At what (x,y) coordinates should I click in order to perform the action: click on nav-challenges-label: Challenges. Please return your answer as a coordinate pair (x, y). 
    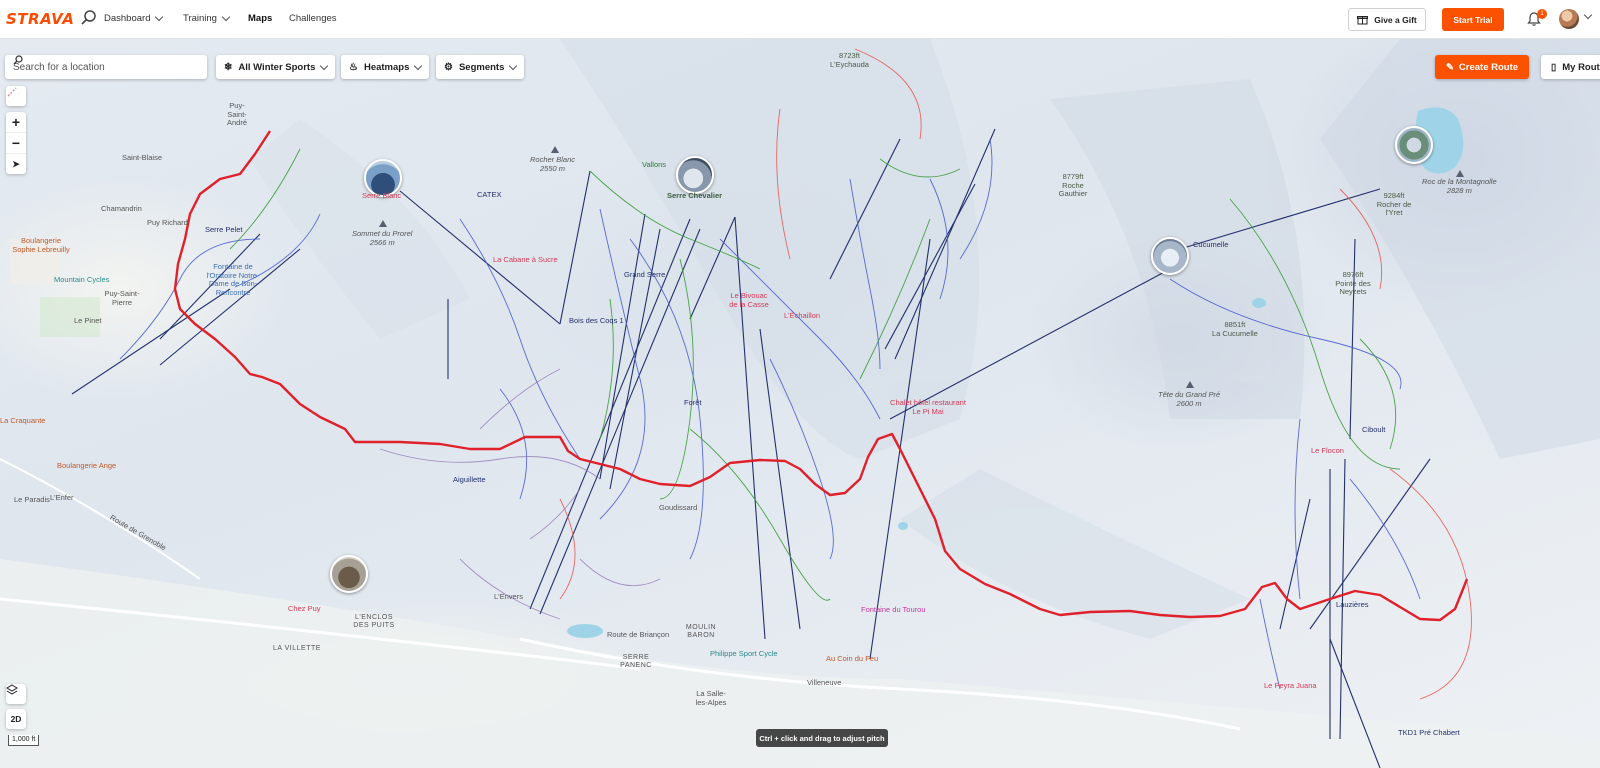
    Looking at the image, I should click on (313, 18).